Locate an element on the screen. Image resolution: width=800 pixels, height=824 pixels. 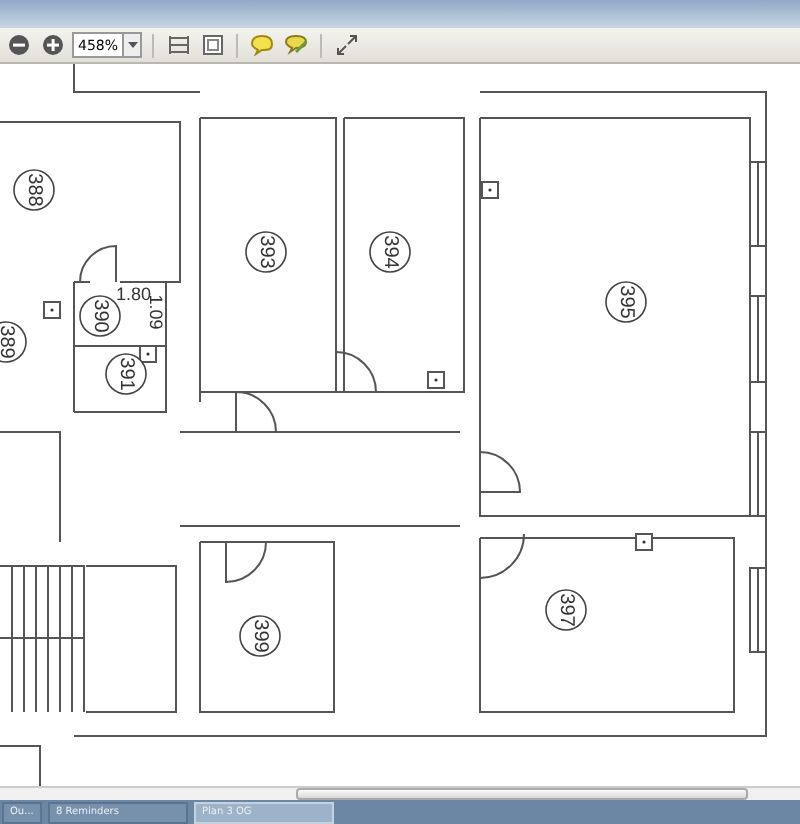
horizontal-scrollbar is located at coordinates (400, 793).